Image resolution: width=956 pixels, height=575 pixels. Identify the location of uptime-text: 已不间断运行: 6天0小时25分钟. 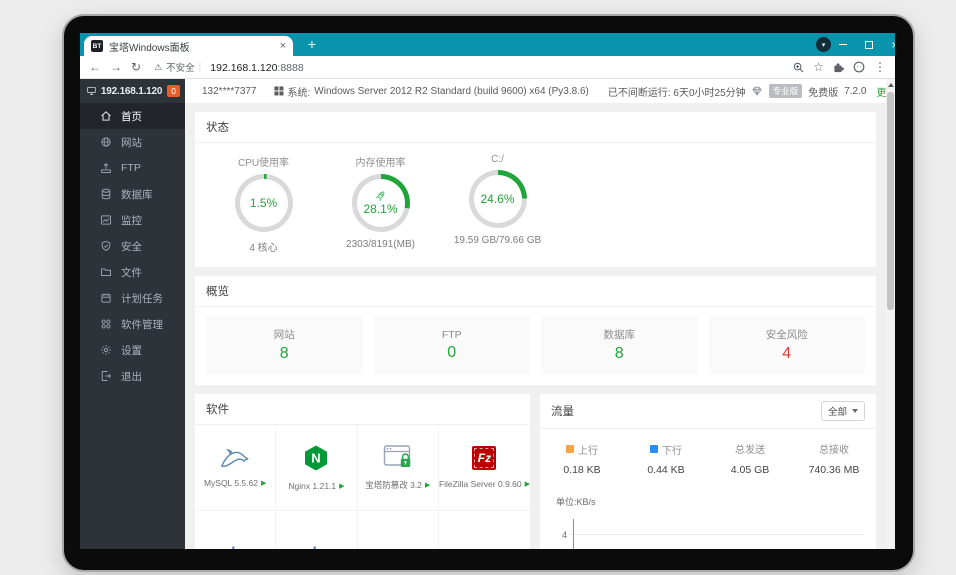
(676, 93).